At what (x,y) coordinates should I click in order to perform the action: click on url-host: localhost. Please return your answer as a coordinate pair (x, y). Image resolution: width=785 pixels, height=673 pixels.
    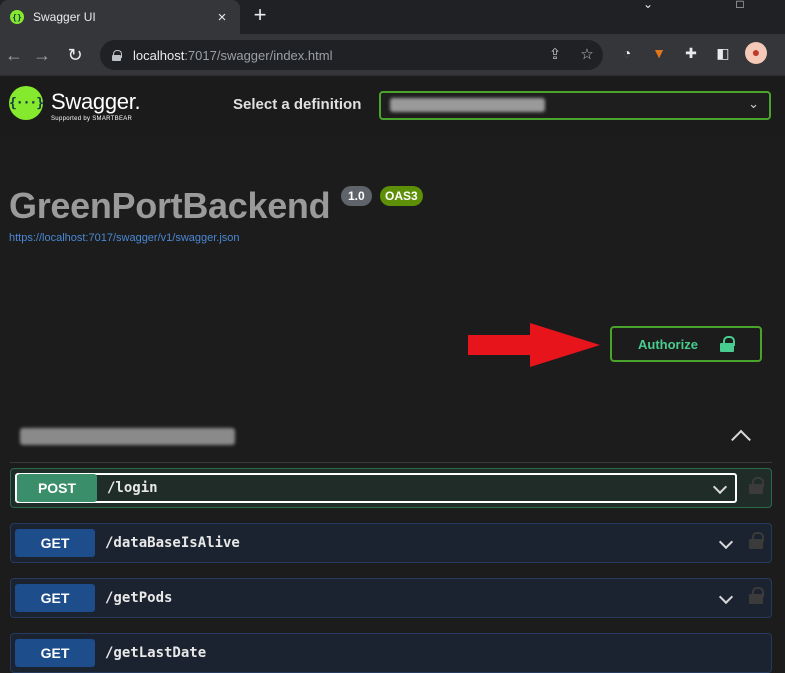
    Looking at the image, I should click on (159, 55).